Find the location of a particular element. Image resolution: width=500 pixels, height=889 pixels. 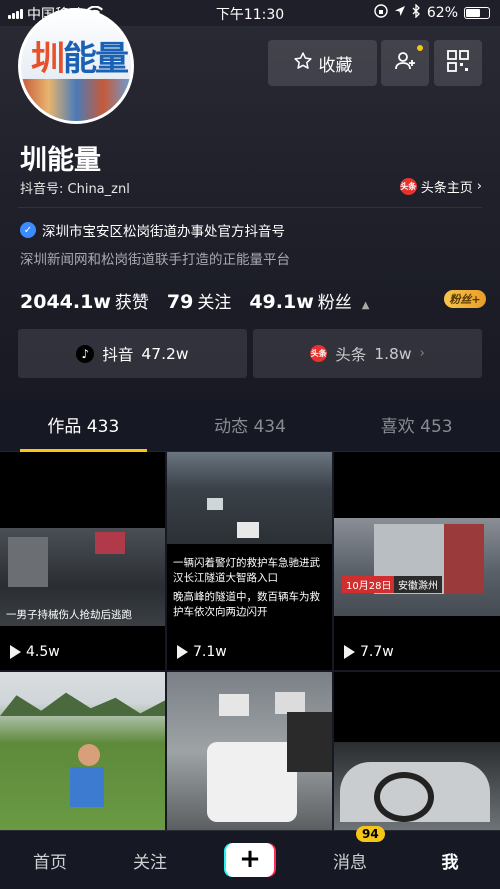

star-icon is located at coordinates (303, 63).